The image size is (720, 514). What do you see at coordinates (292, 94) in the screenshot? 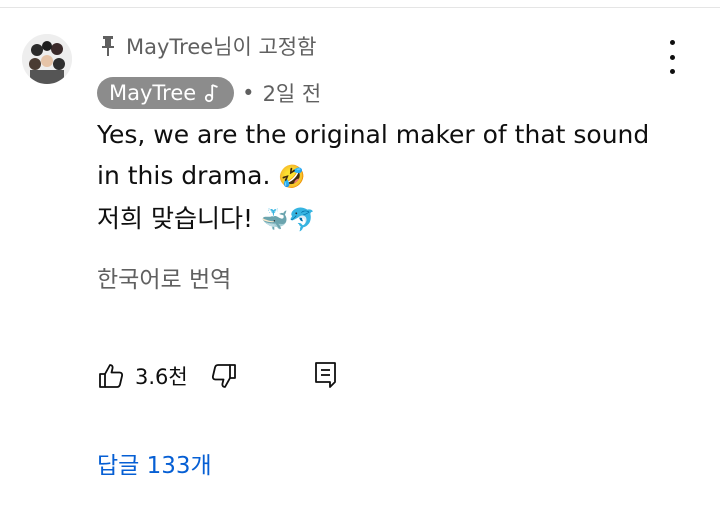
I see `comment-timestamp: 2일 전` at bounding box center [292, 94].